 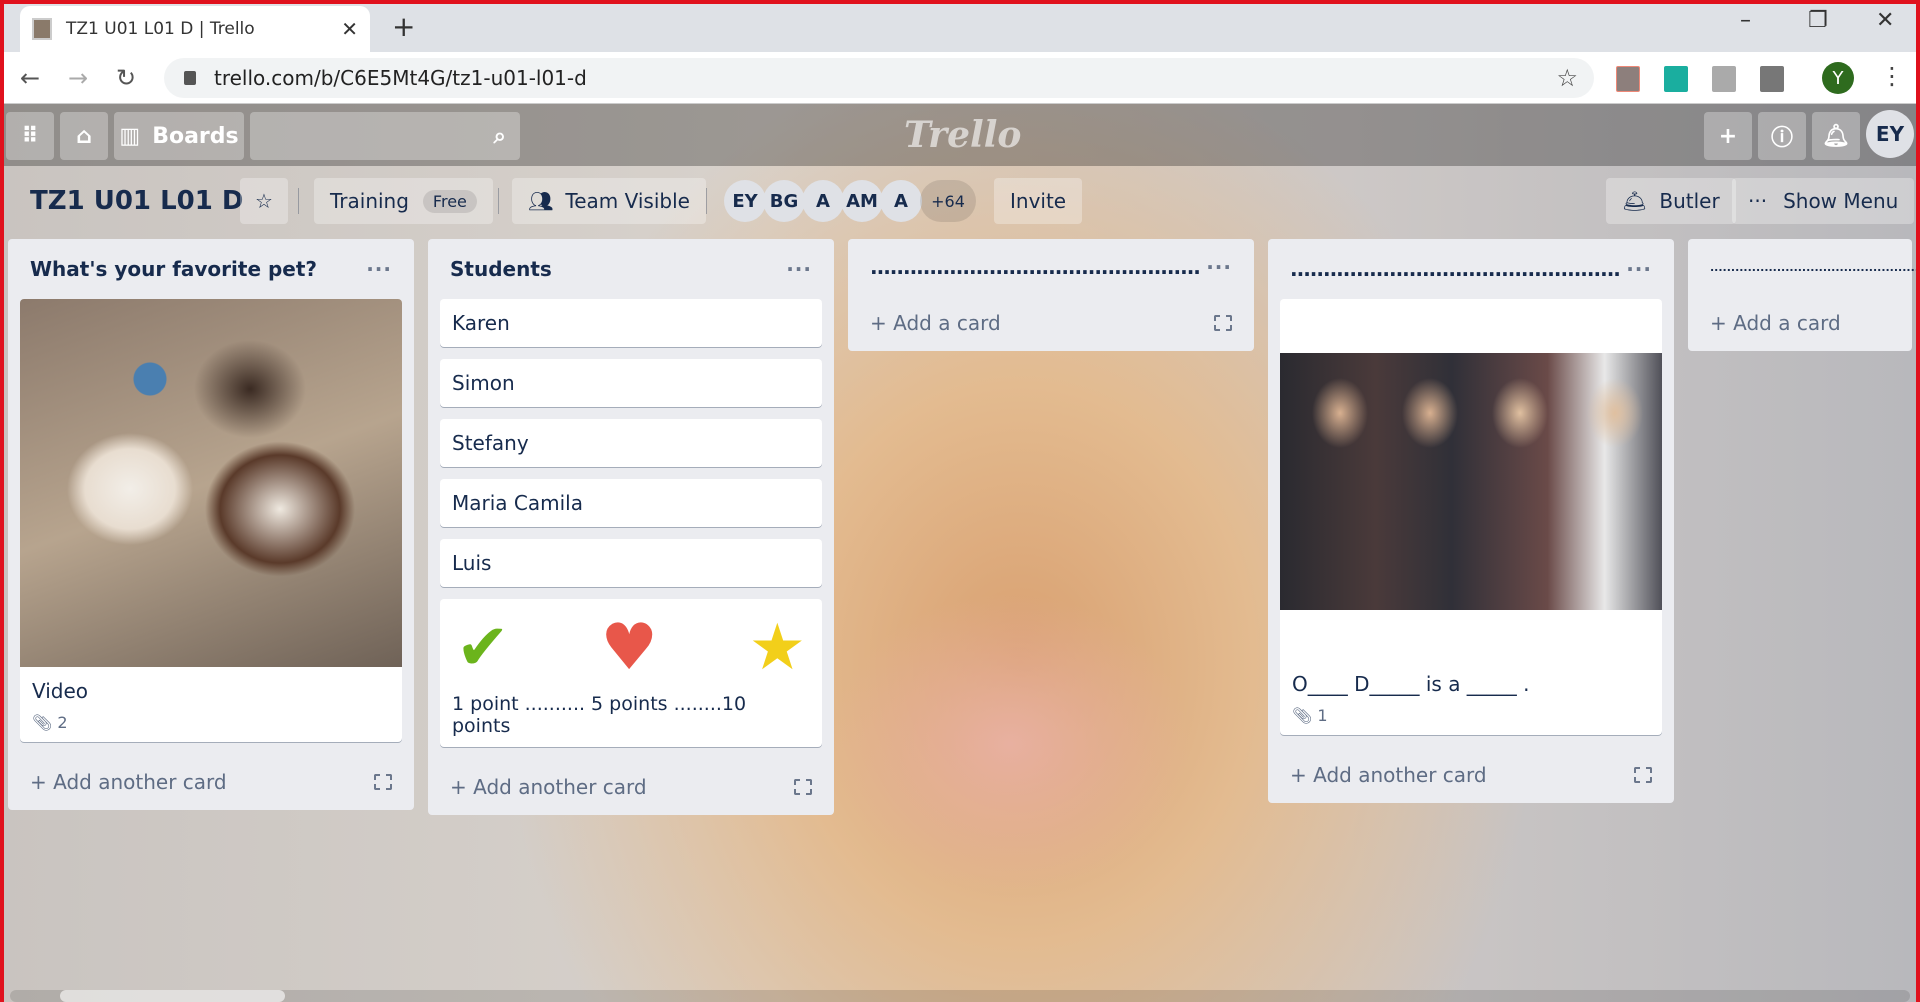 I want to click on search-input: ⌕, so click(x=385, y=136).